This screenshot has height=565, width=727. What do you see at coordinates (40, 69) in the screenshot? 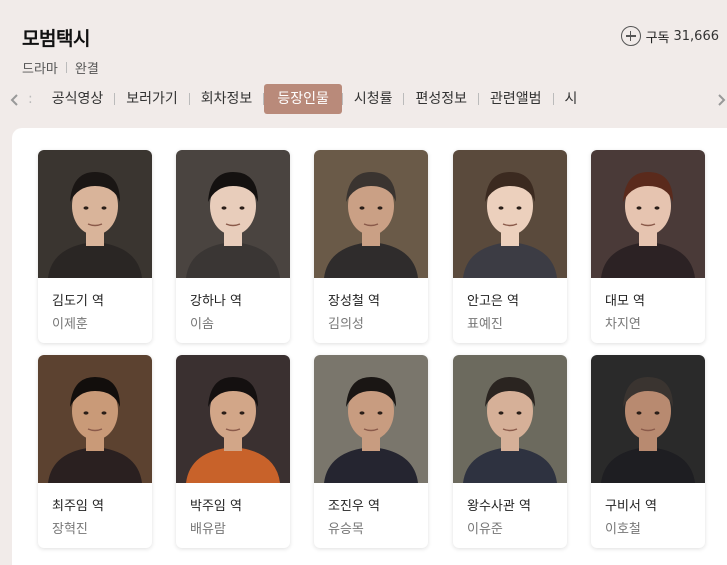
I see `genre-label: 드라마` at bounding box center [40, 69].